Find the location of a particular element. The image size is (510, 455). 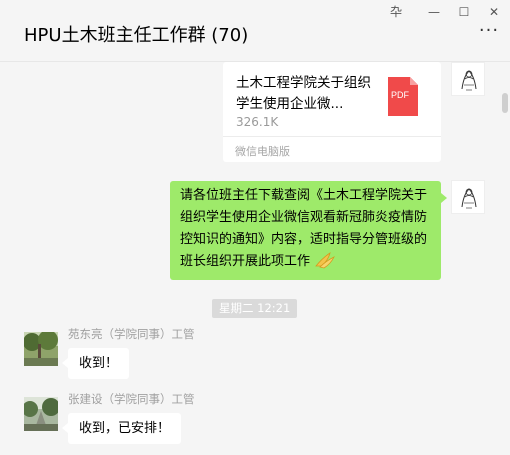

file-source-label: 微信电脑版 is located at coordinates (262, 151).